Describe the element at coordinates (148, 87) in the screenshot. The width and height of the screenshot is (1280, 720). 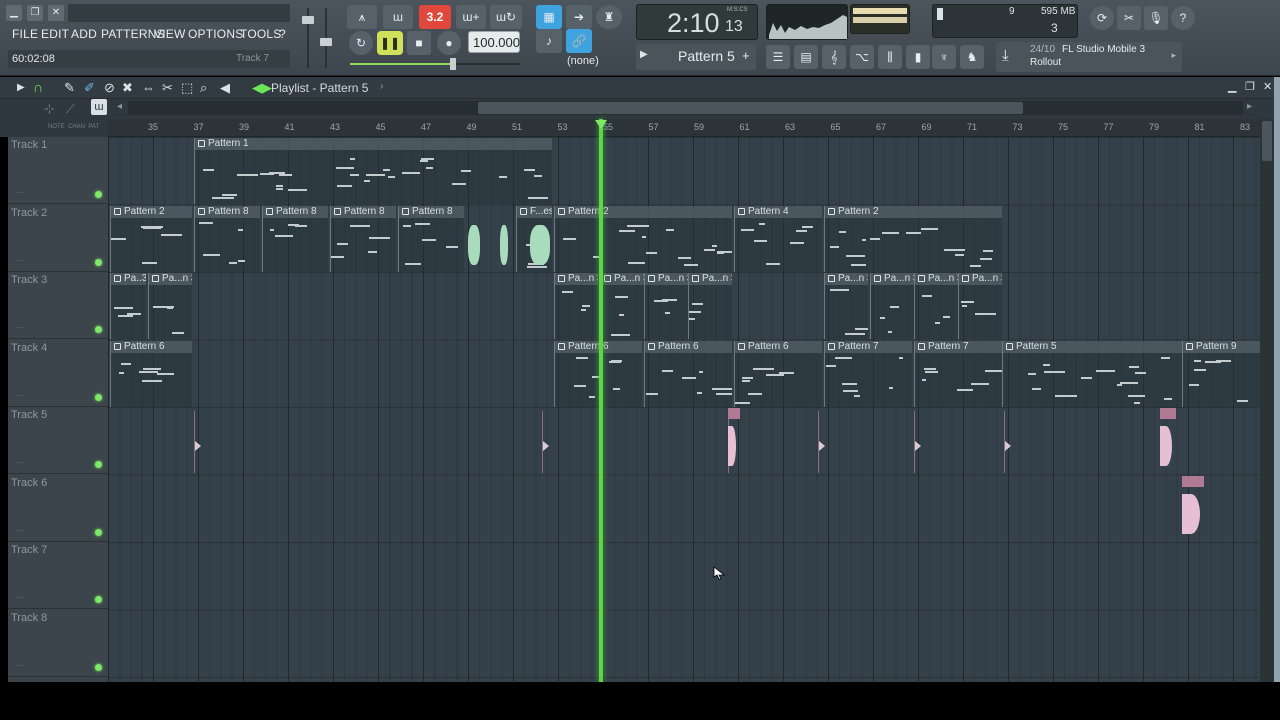
I see `slip-tool-icon: ⇔` at that location.